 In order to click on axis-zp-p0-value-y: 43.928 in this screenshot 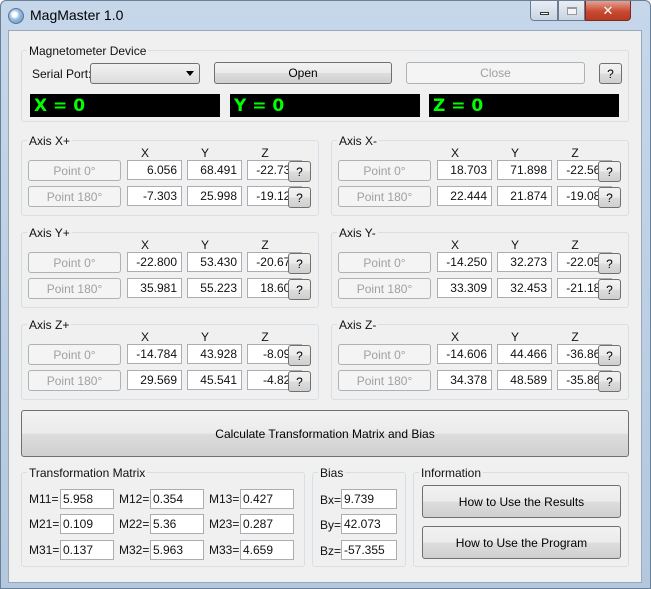, I will do `click(214, 354)`.